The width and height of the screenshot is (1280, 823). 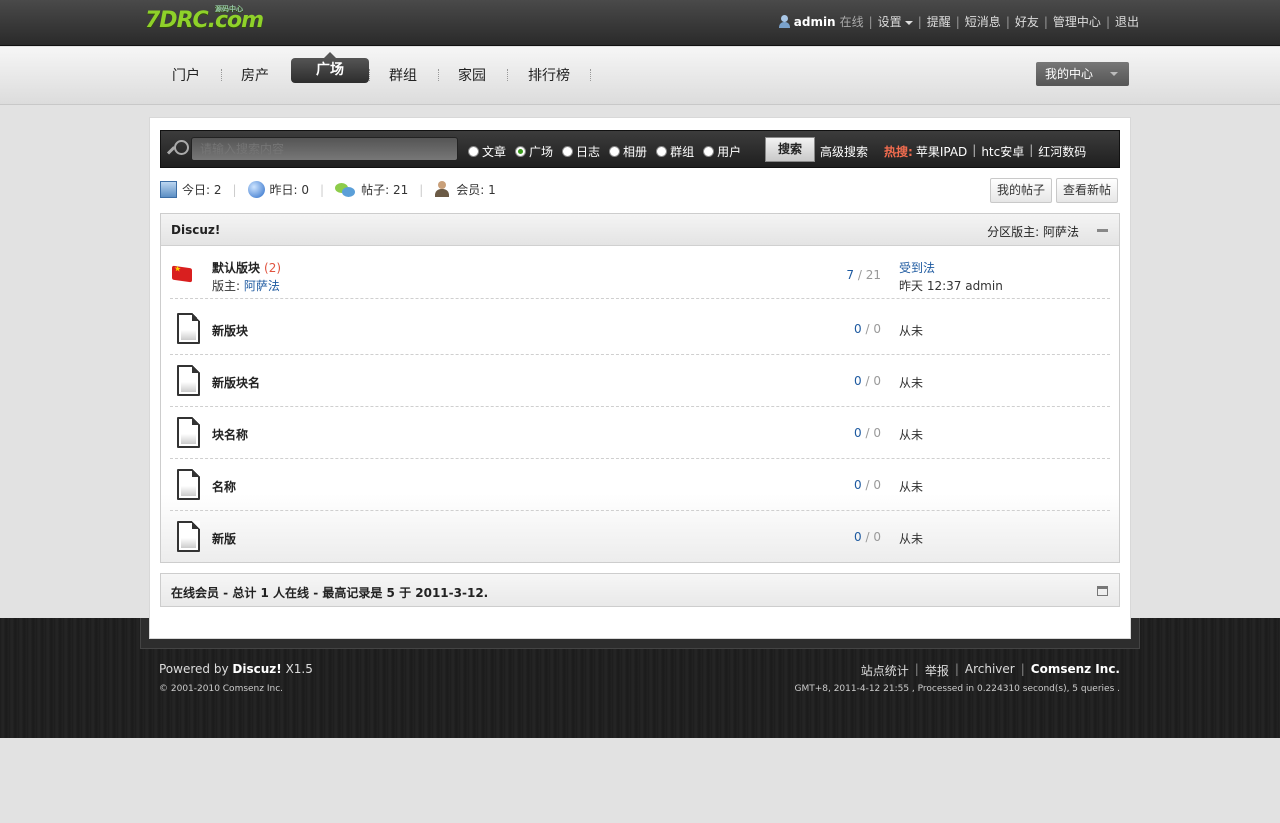 I want to click on notify-link: 提醒, so click(x=939, y=21).